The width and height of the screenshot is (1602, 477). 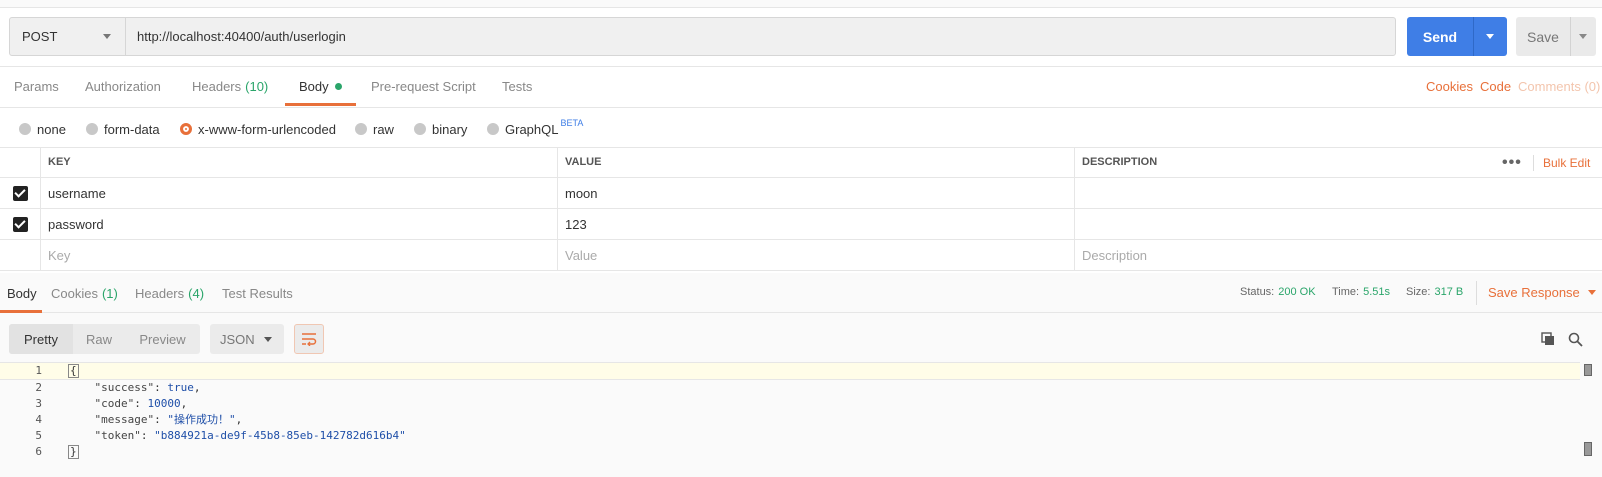 I want to click on status-value: 200 OK, so click(x=1297, y=292).